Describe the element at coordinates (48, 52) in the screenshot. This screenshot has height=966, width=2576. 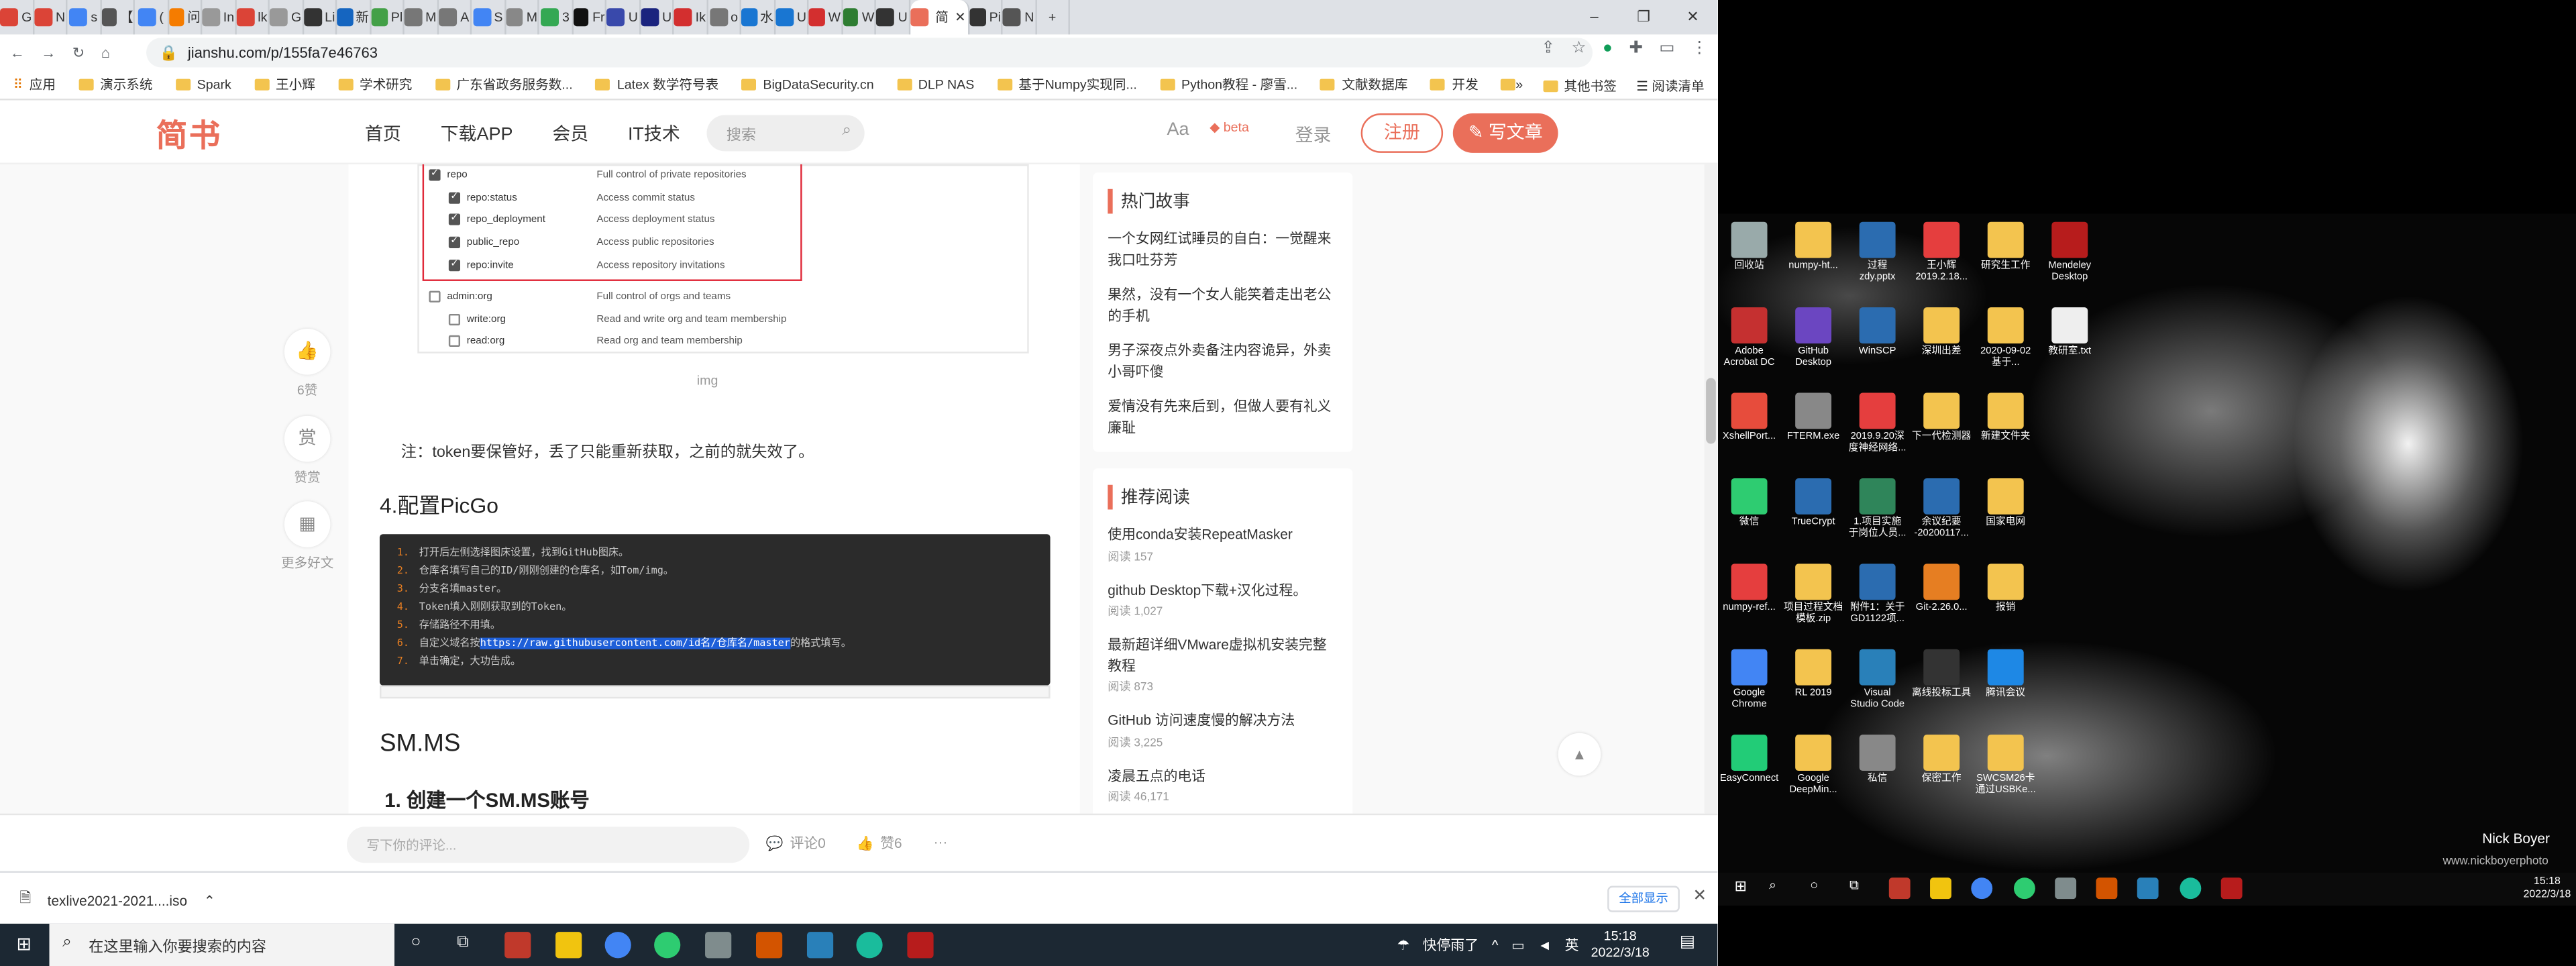
I see `forward-icon: →` at that location.